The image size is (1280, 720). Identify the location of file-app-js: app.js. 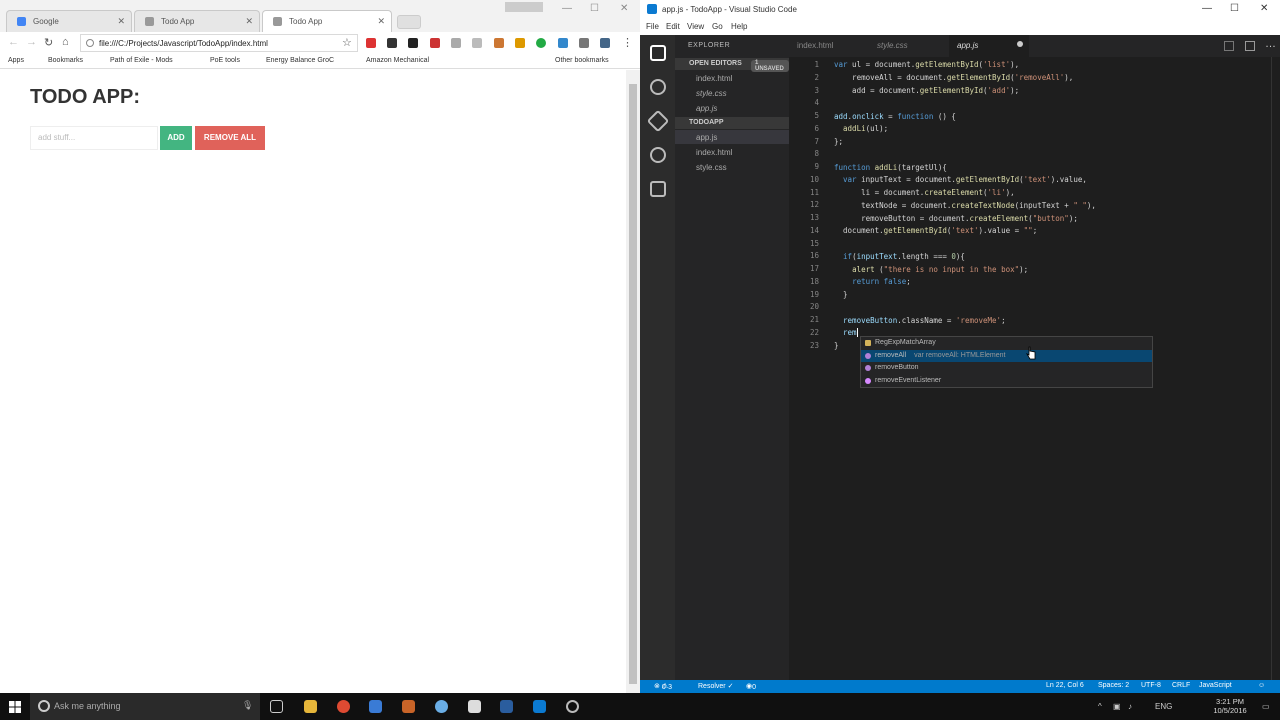
(732, 137).